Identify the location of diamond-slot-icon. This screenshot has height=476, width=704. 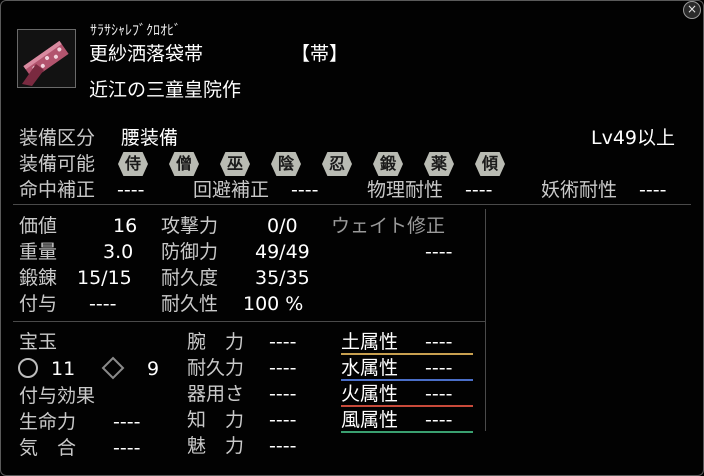
(113, 368).